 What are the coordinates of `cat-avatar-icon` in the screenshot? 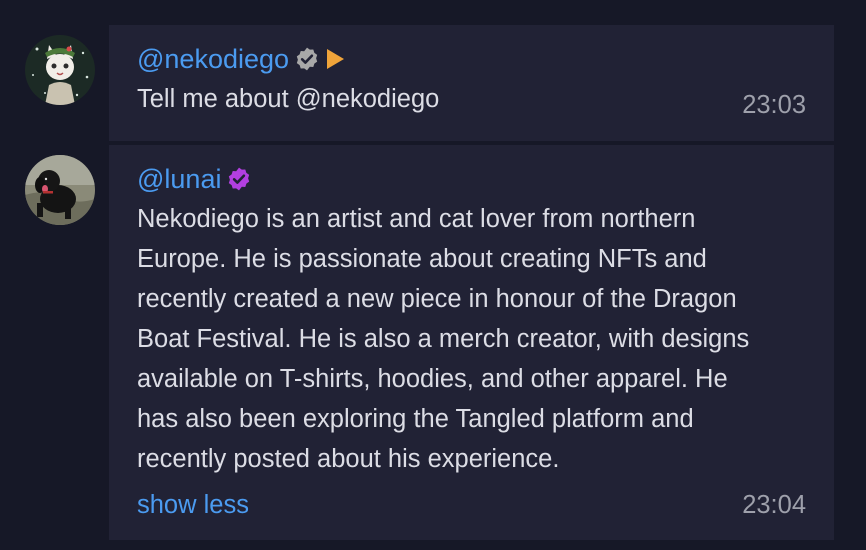 It's located at (60, 70).